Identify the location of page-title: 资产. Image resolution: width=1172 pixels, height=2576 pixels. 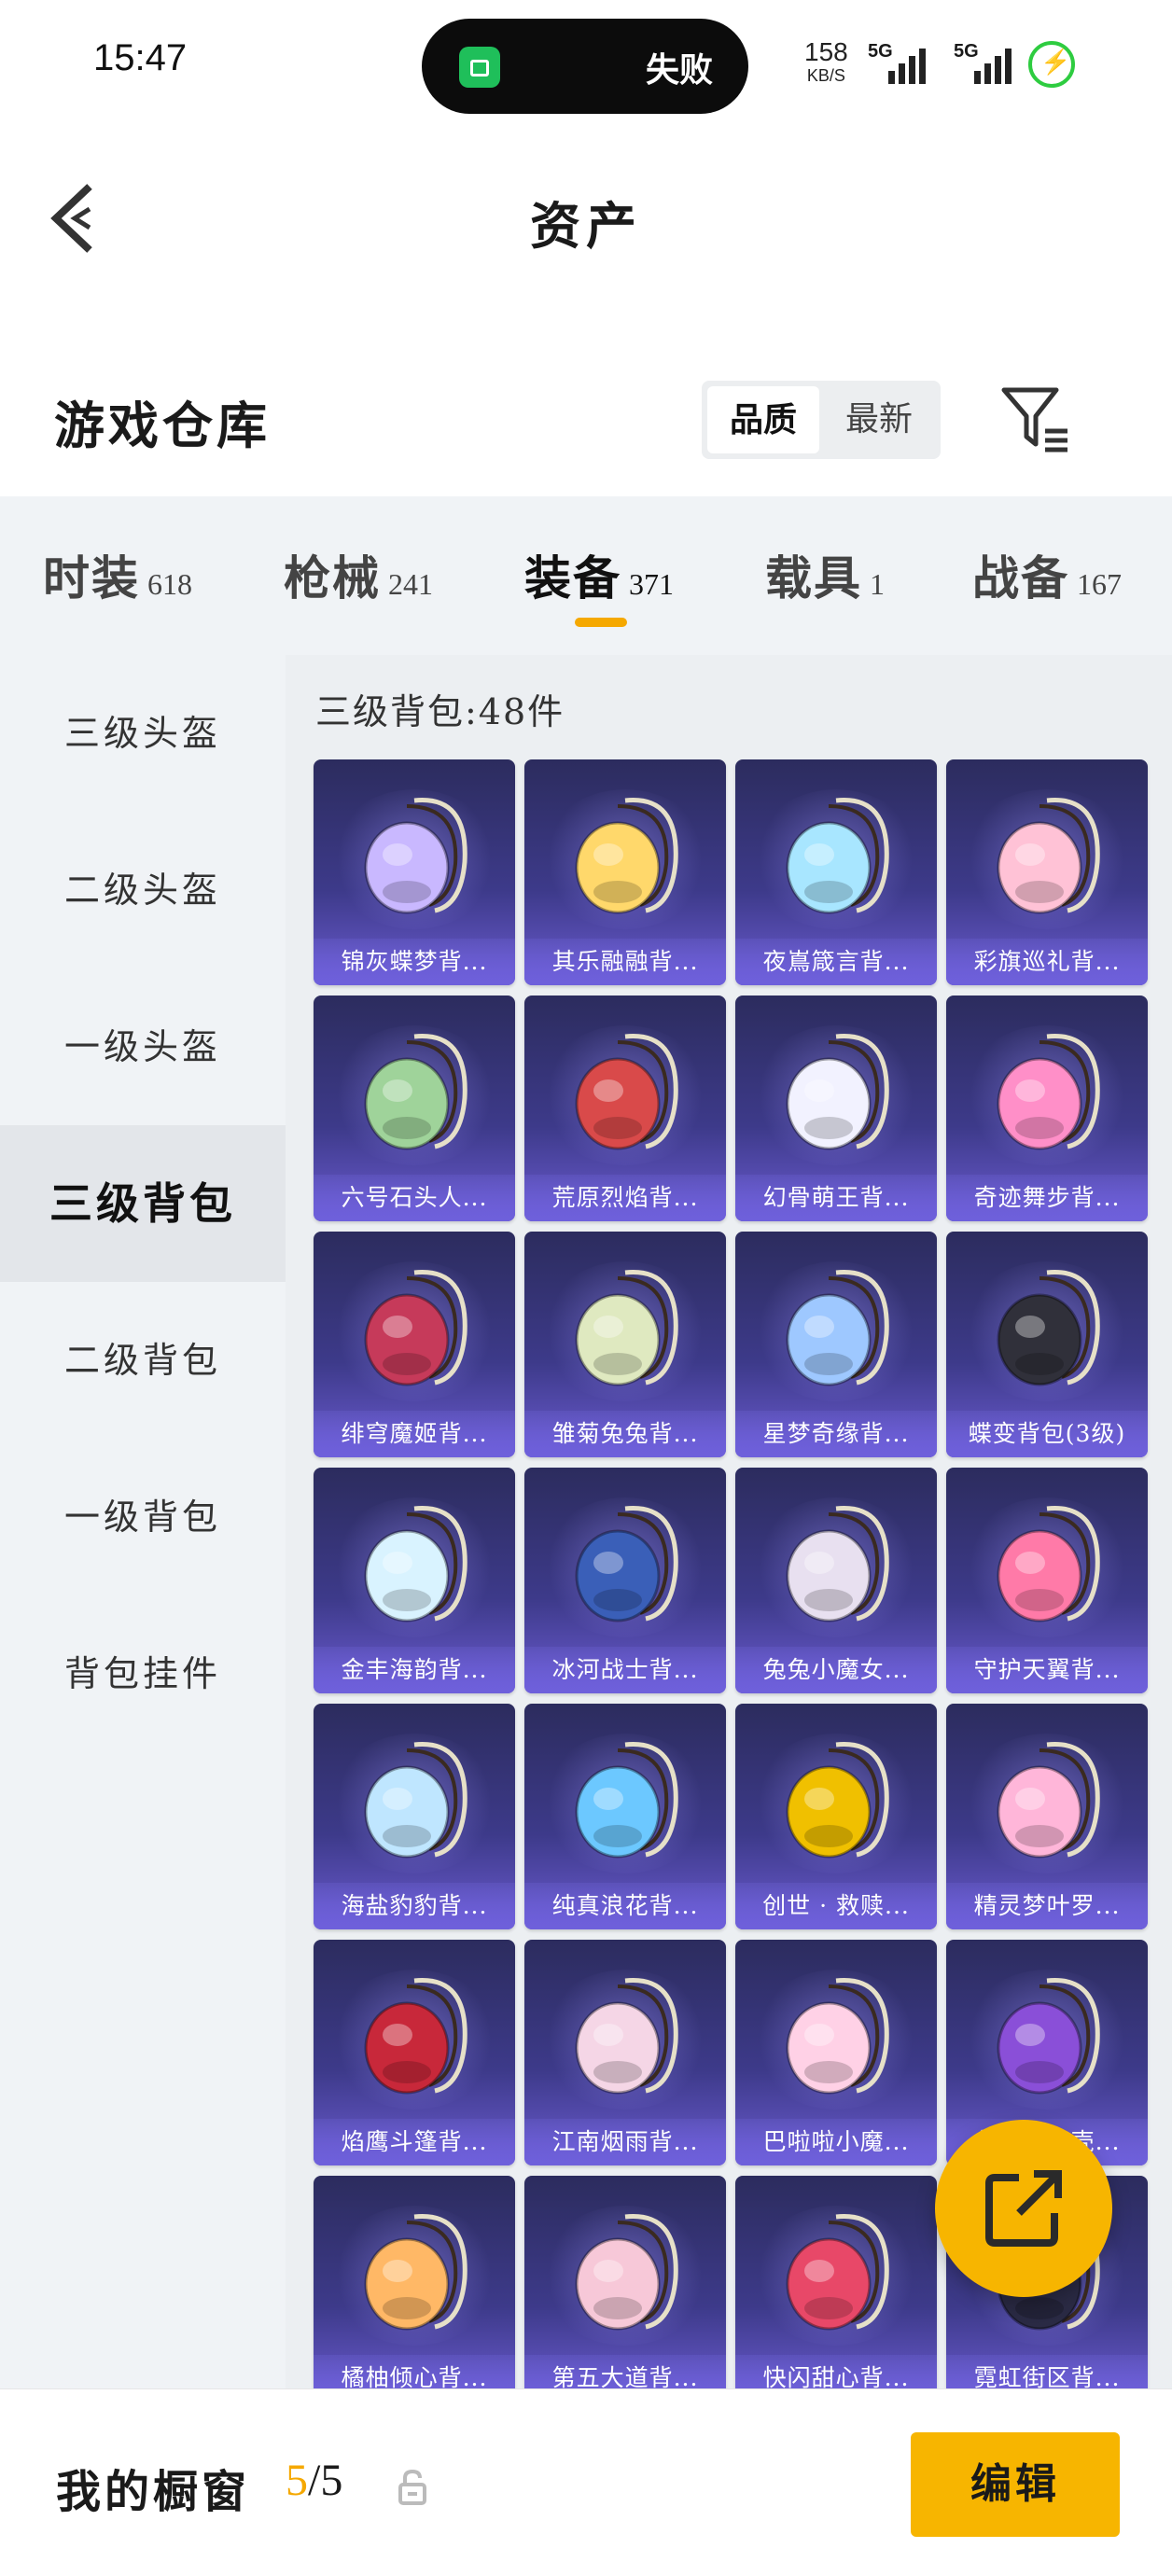
(586, 226).